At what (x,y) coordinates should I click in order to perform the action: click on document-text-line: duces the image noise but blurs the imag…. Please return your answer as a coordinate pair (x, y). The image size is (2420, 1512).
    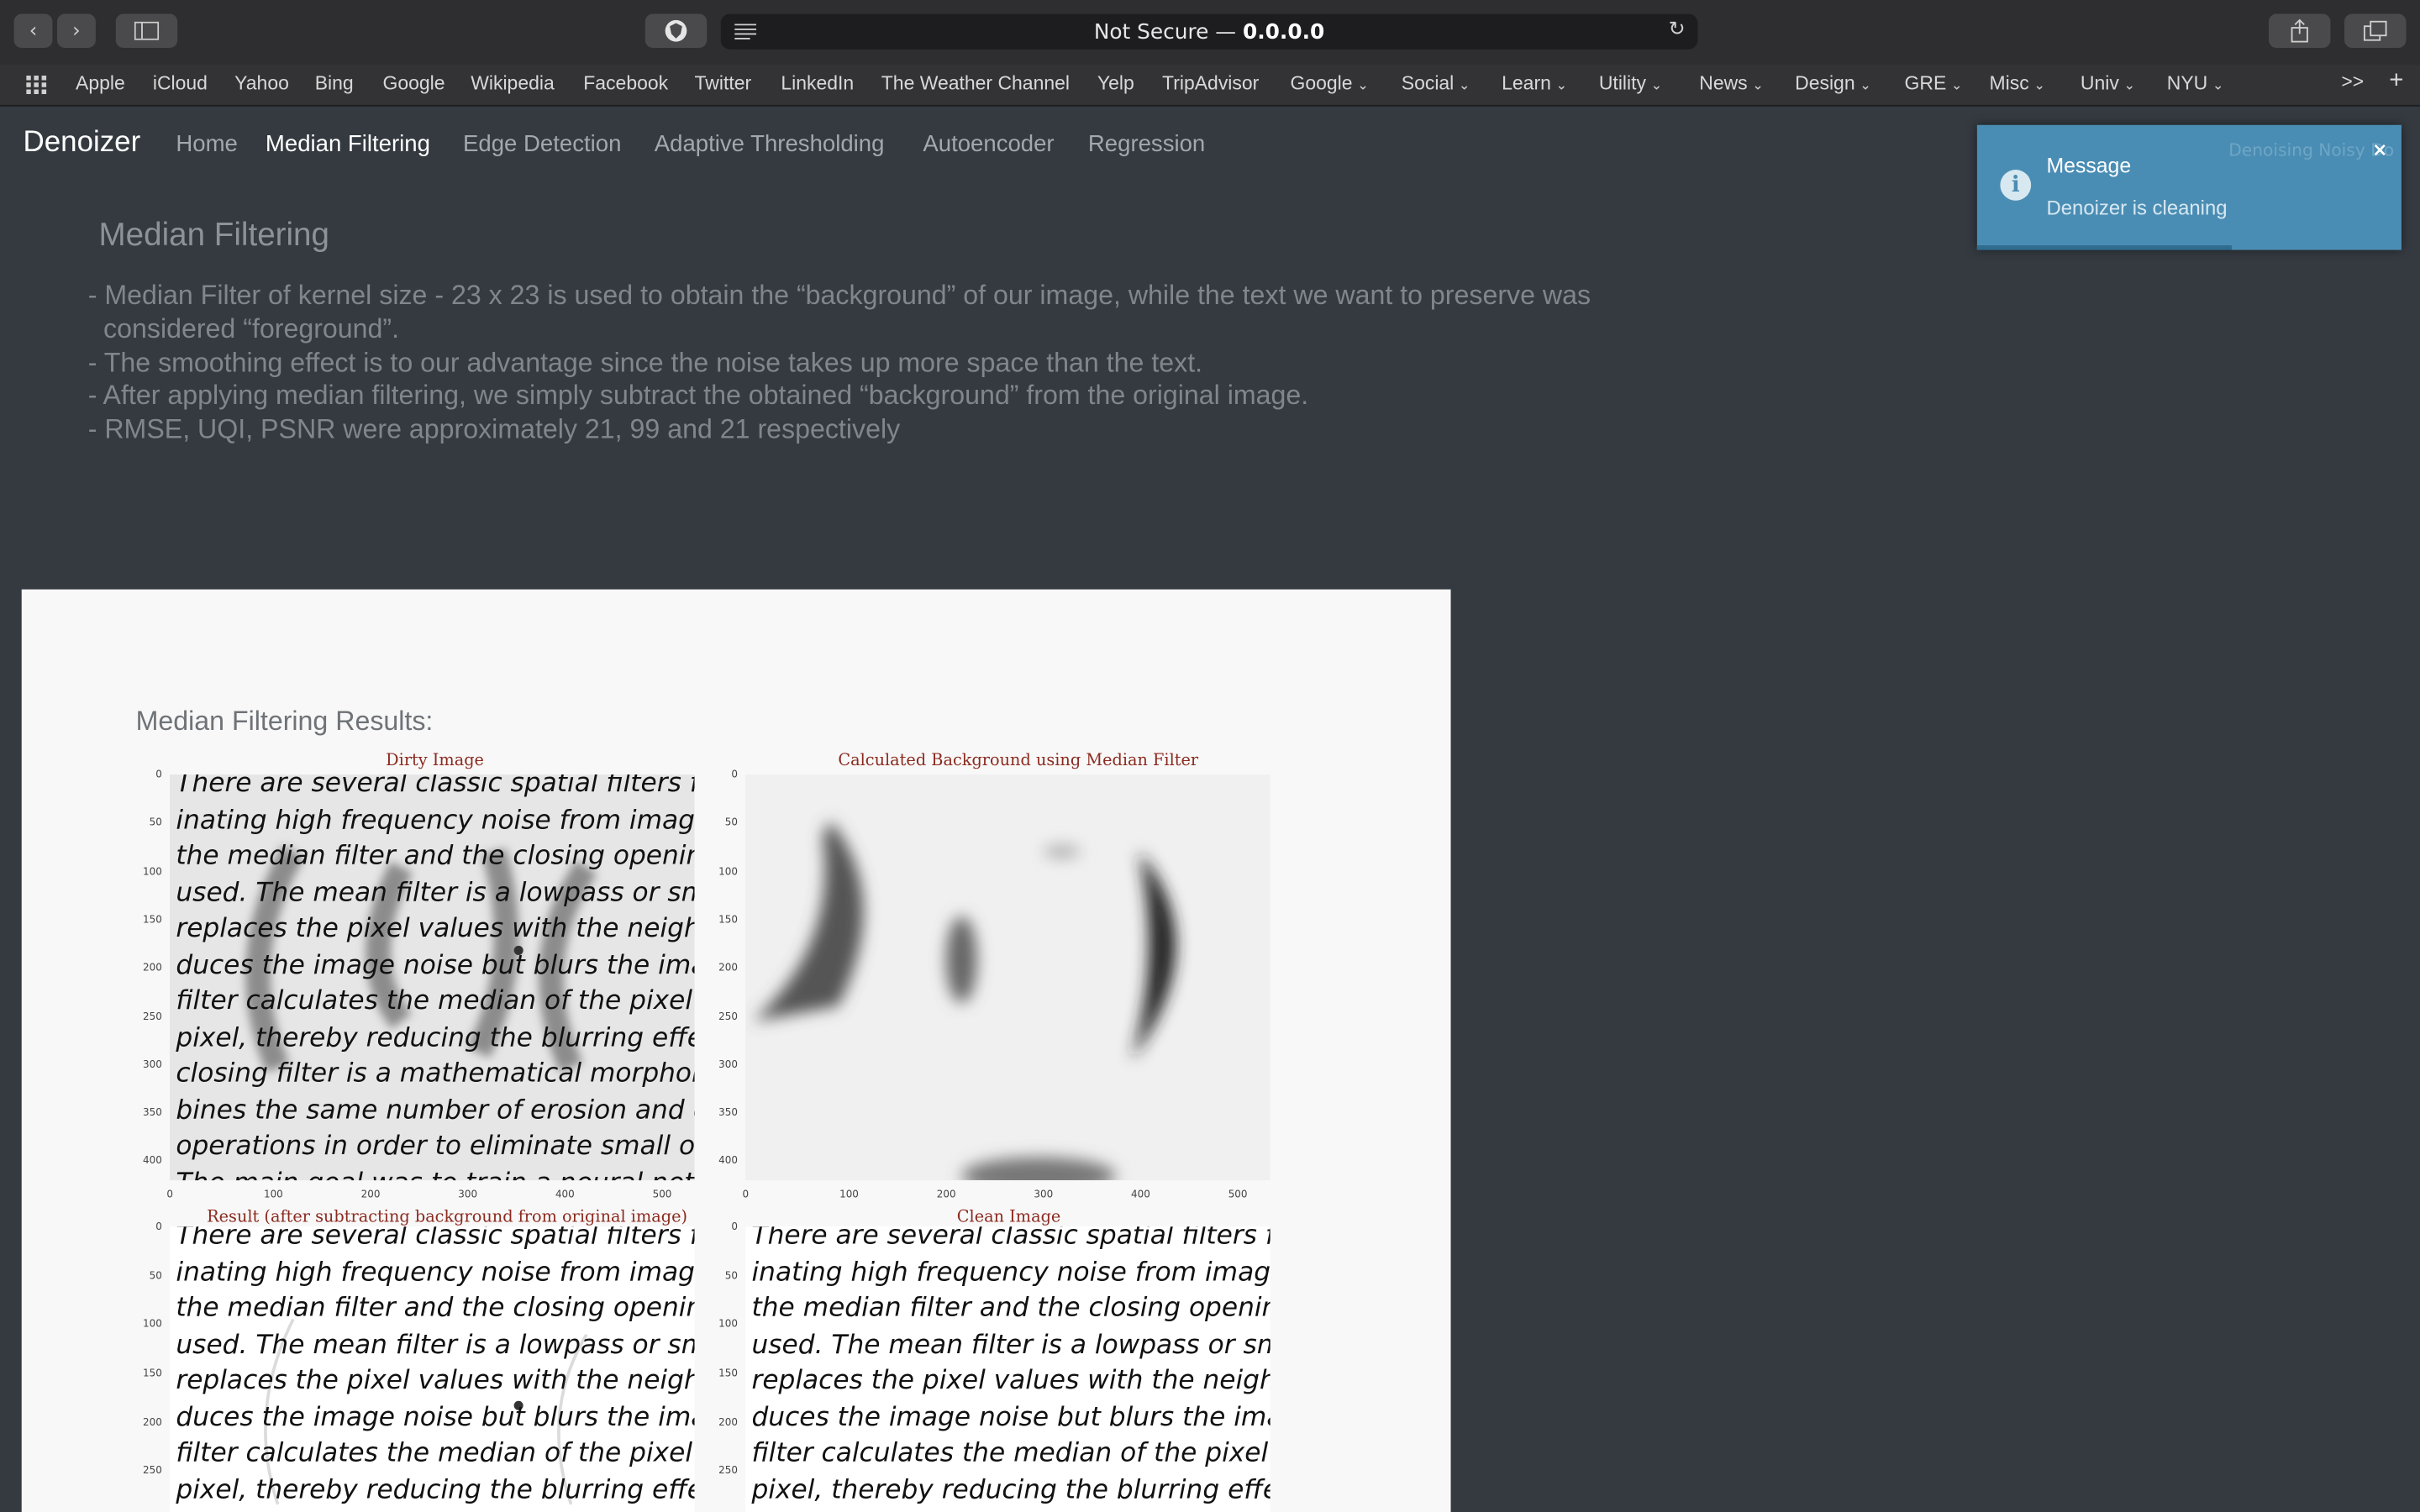
    Looking at the image, I should click on (435, 965).